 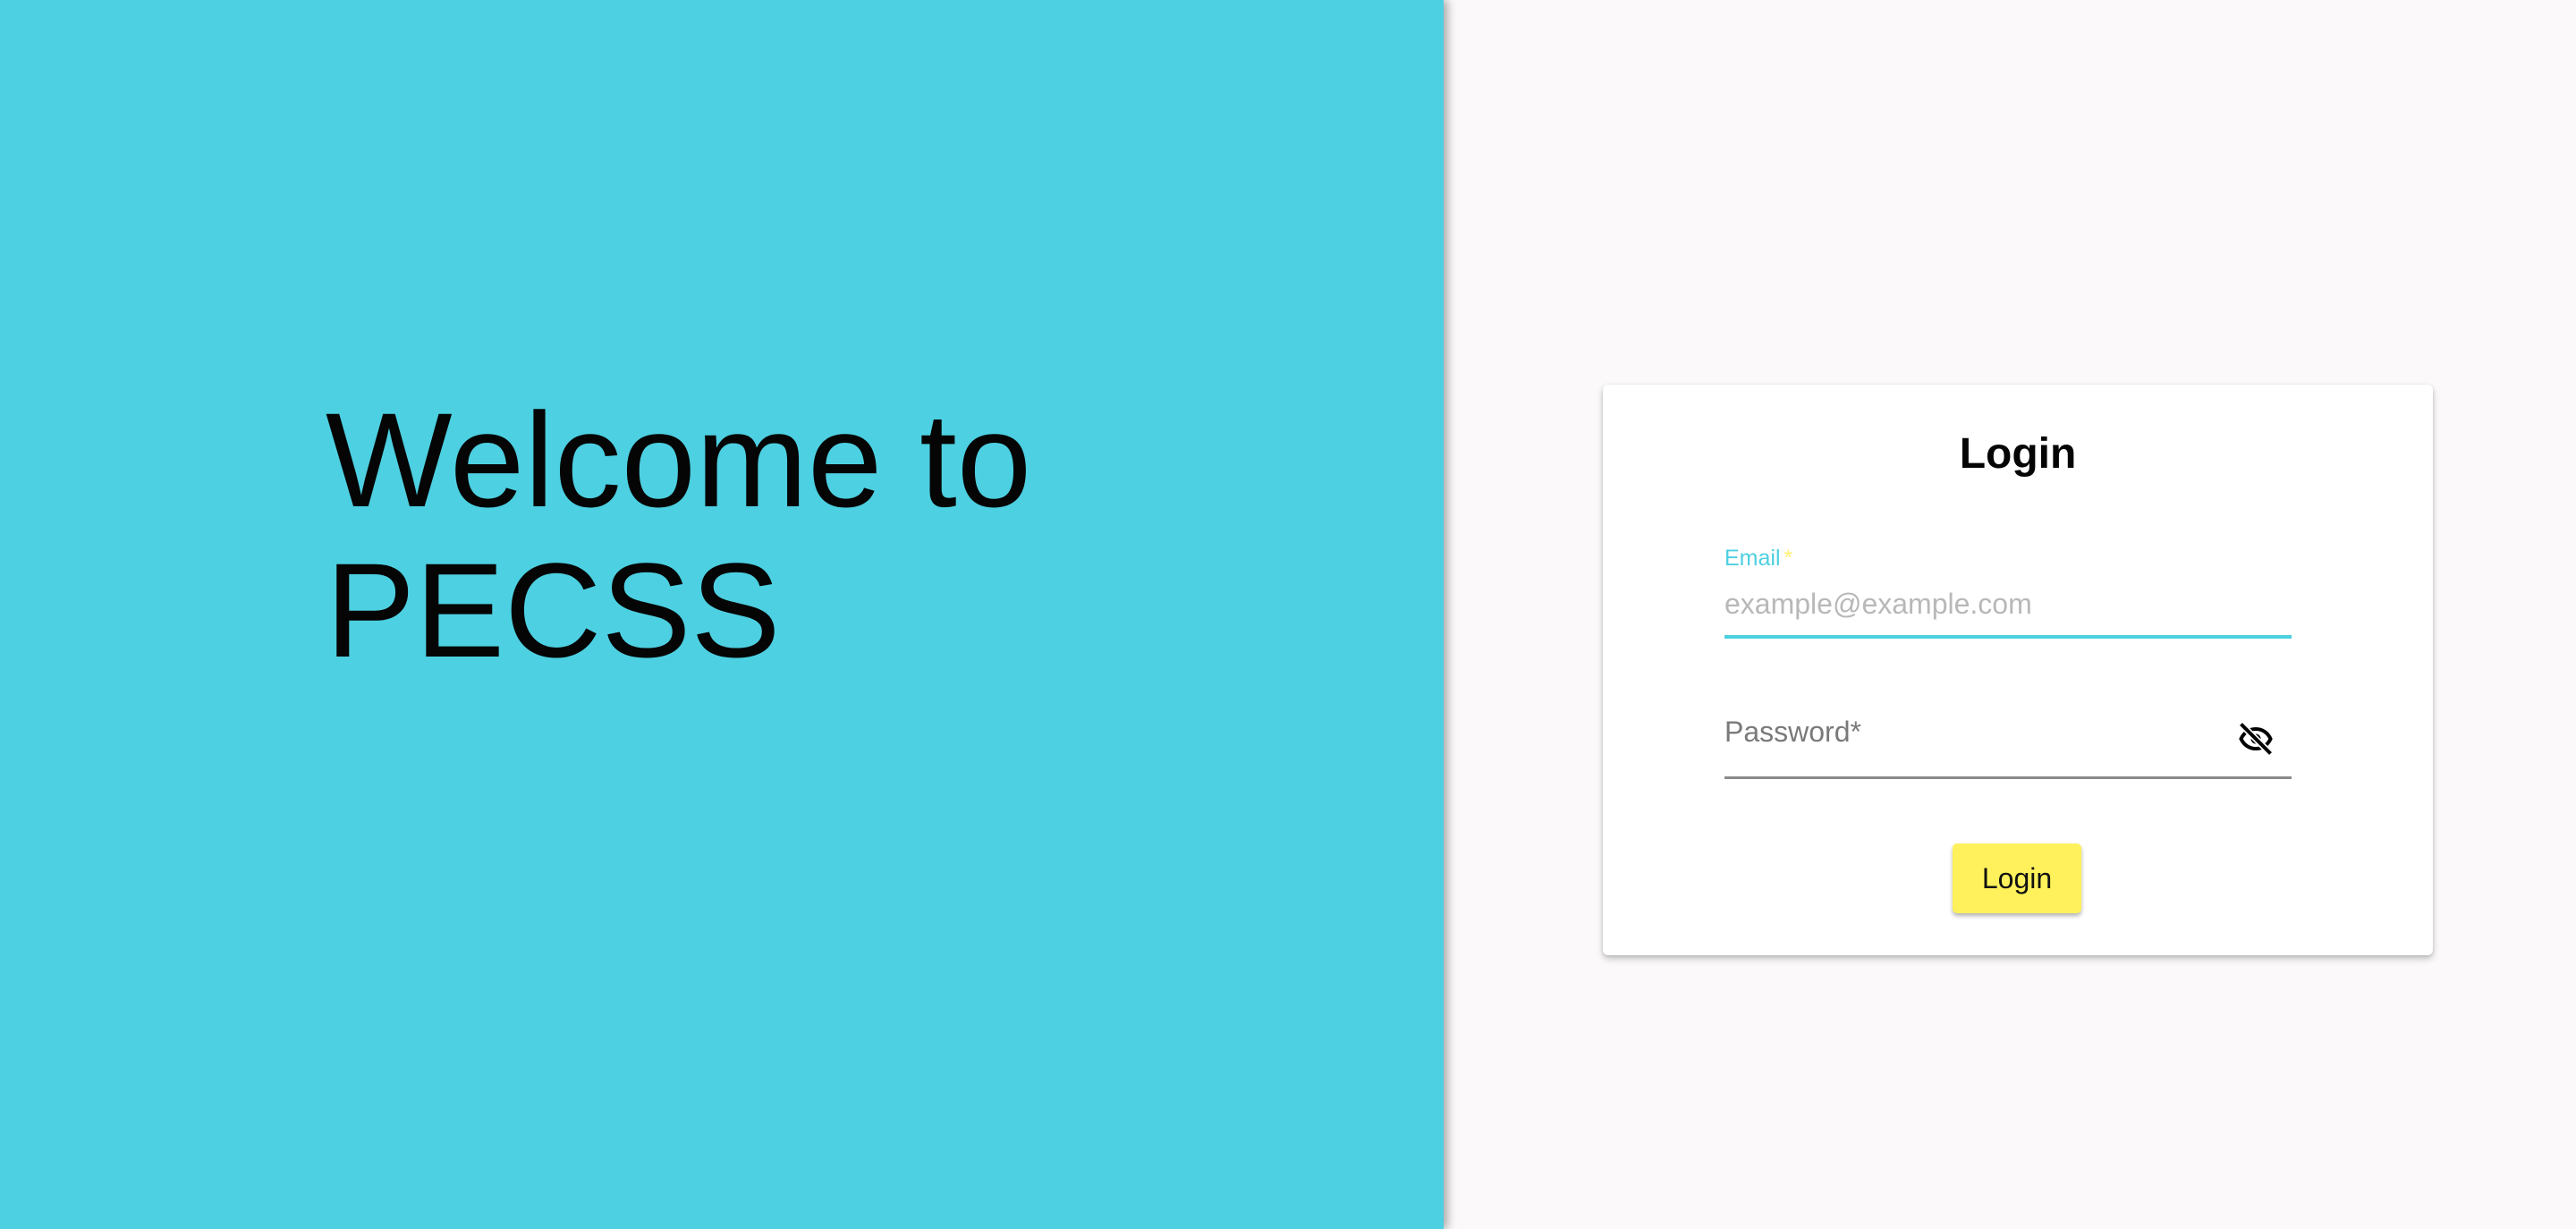 What do you see at coordinates (553, 610) in the screenshot?
I see `welcome-heading-line2: PECSS` at bounding box center [553, 610].